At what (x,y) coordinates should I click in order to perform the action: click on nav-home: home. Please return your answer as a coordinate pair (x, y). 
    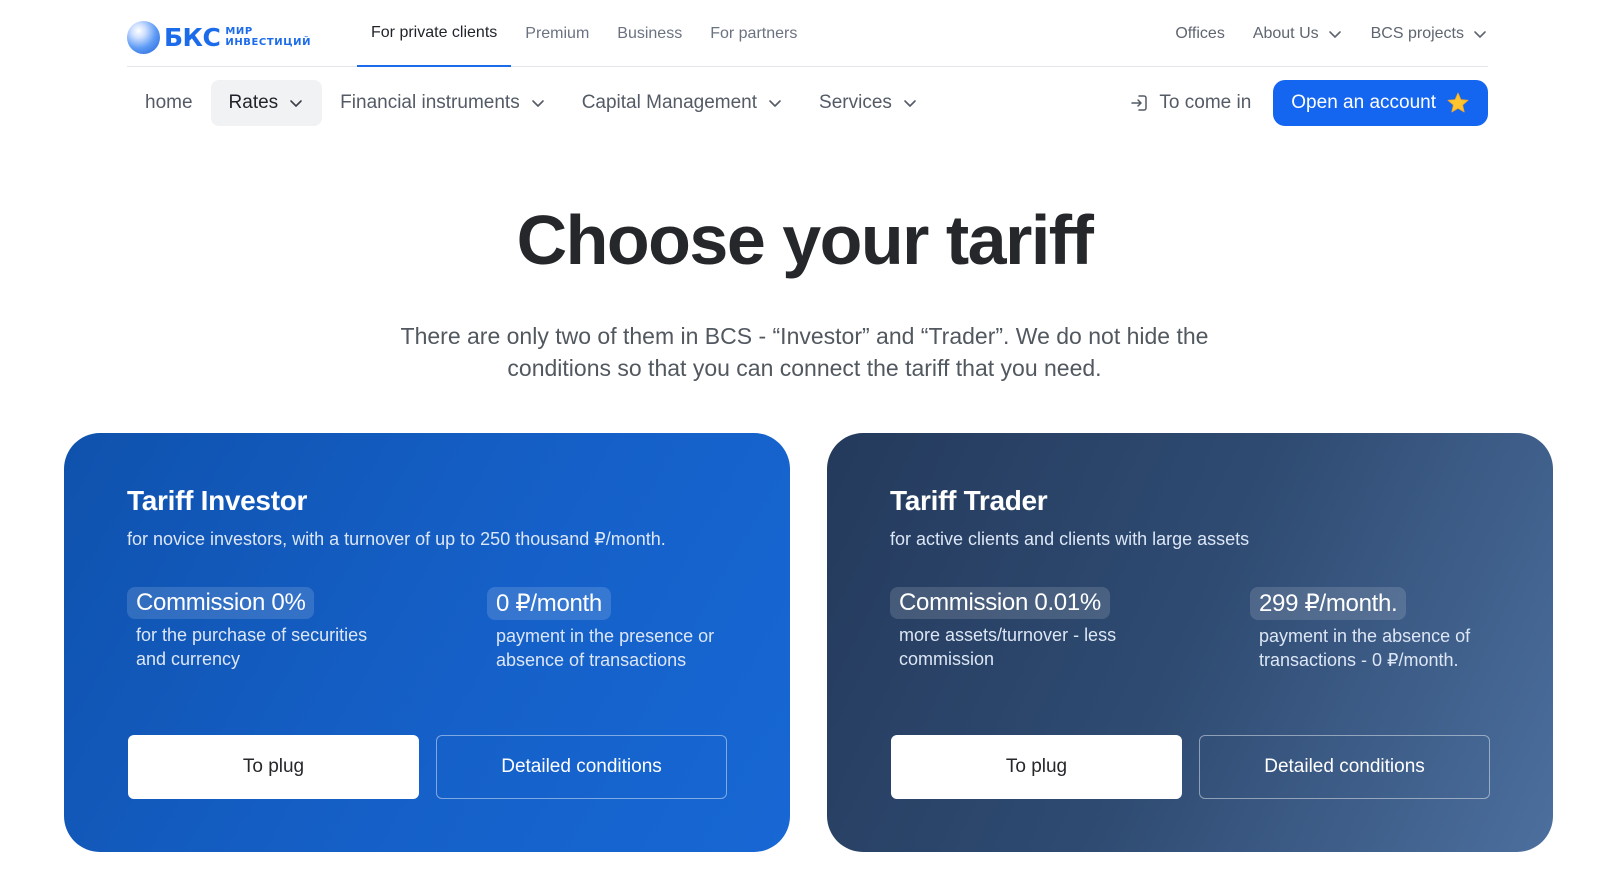
    Looking at the image, I should click on (169, 103).